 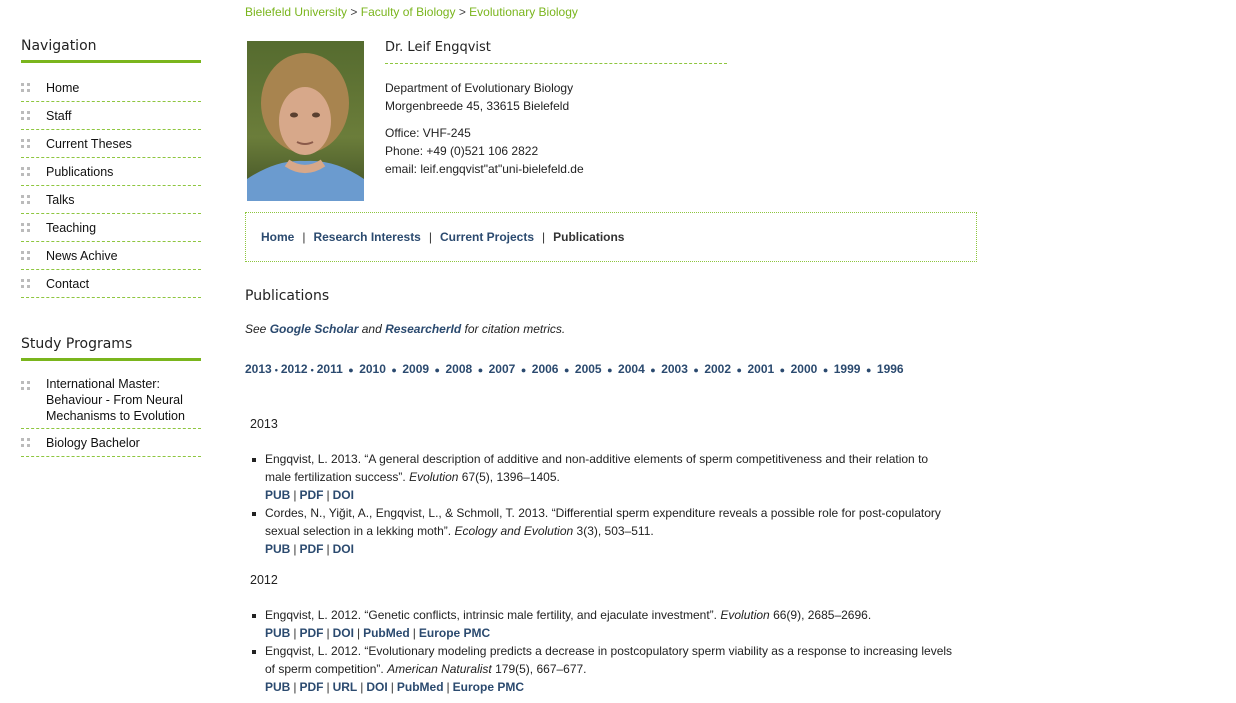 I want to click on study-program-item: Biology Bachelor, so click(x=111, y=443).